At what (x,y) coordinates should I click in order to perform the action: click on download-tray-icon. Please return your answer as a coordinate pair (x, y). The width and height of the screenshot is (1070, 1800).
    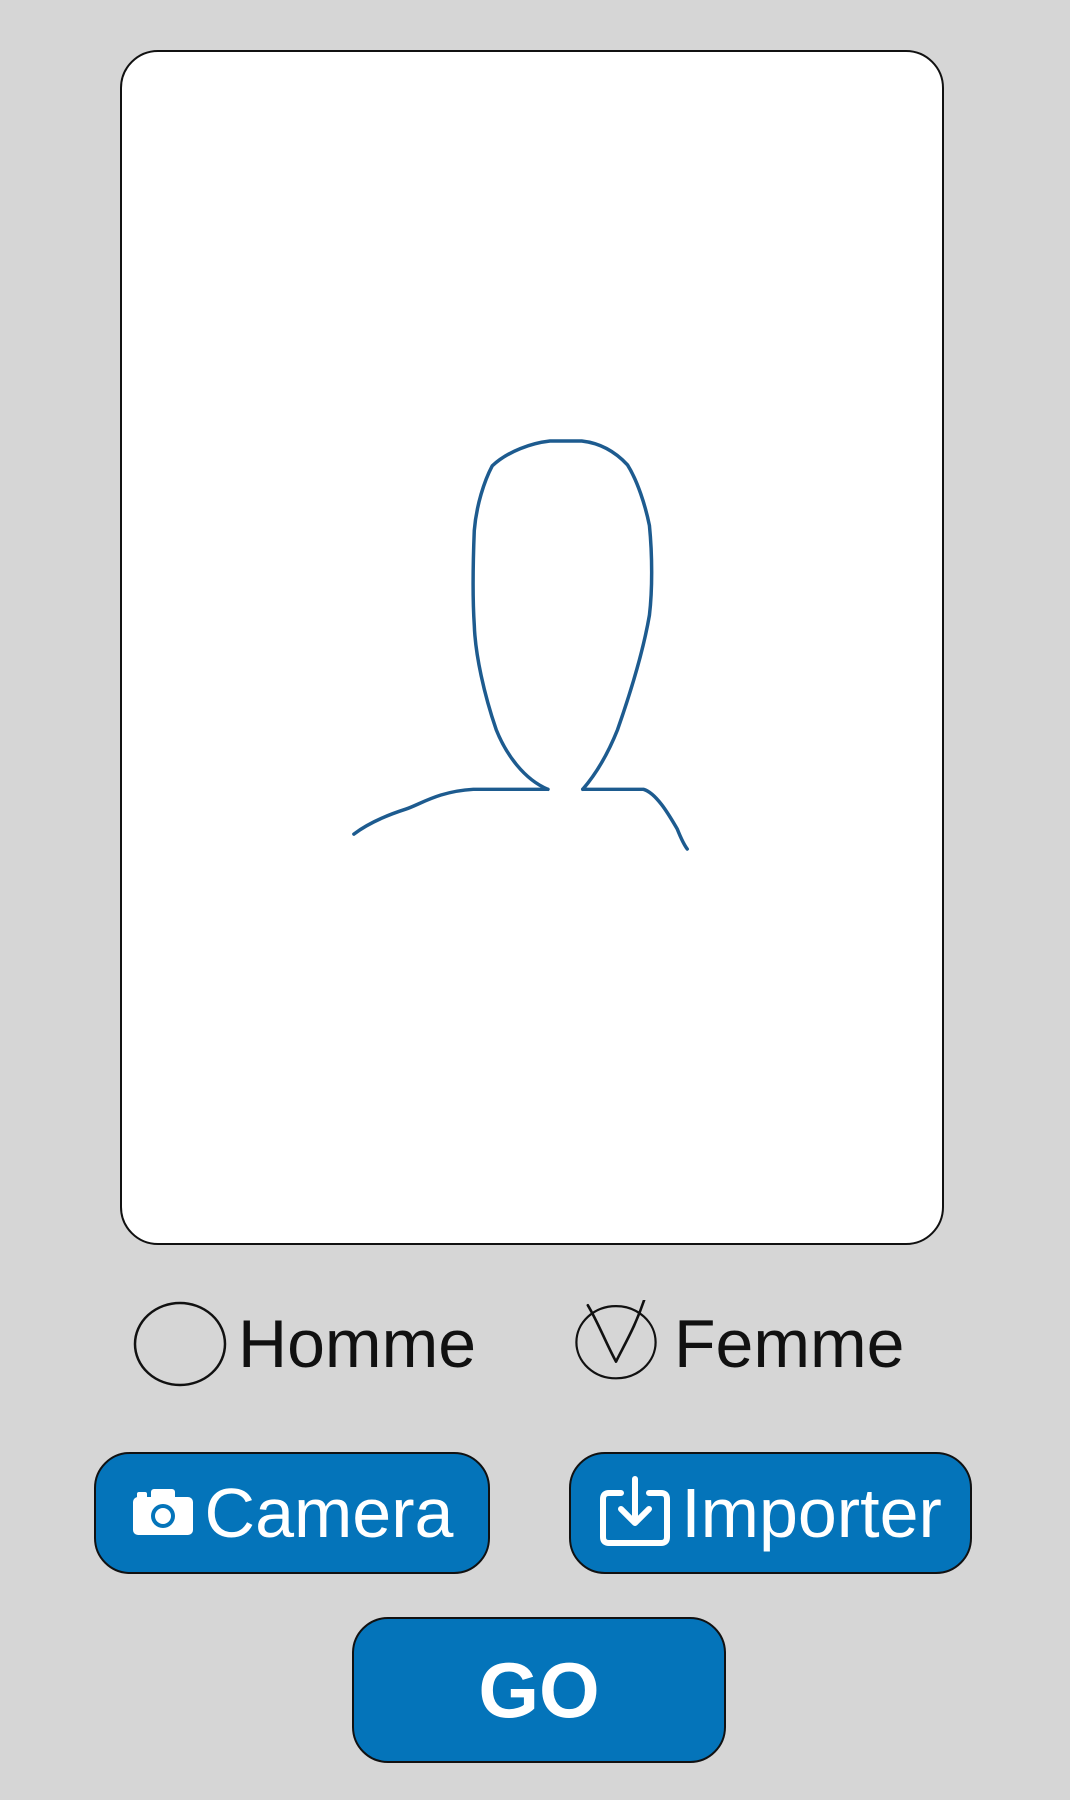
    Looking at the image, I should click on (635, 1513).